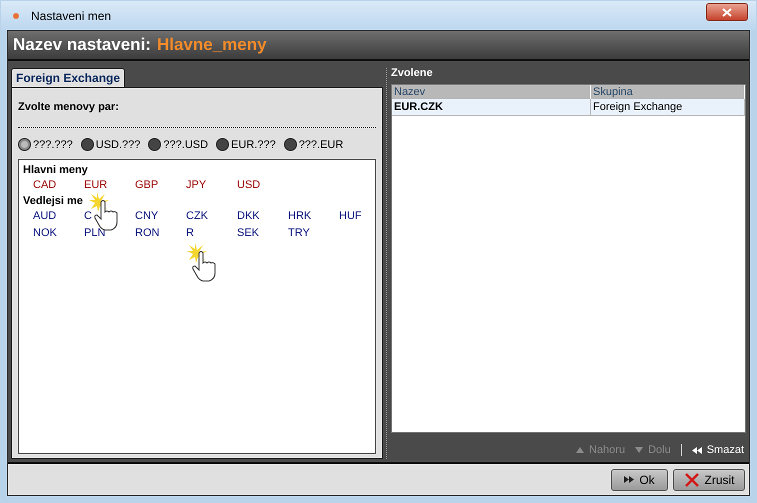 This screenshot has height=503, width=757. Describe the element at coordinates (110, 144) in the screenshot. I see `pair-radio: USD.???` at that location.